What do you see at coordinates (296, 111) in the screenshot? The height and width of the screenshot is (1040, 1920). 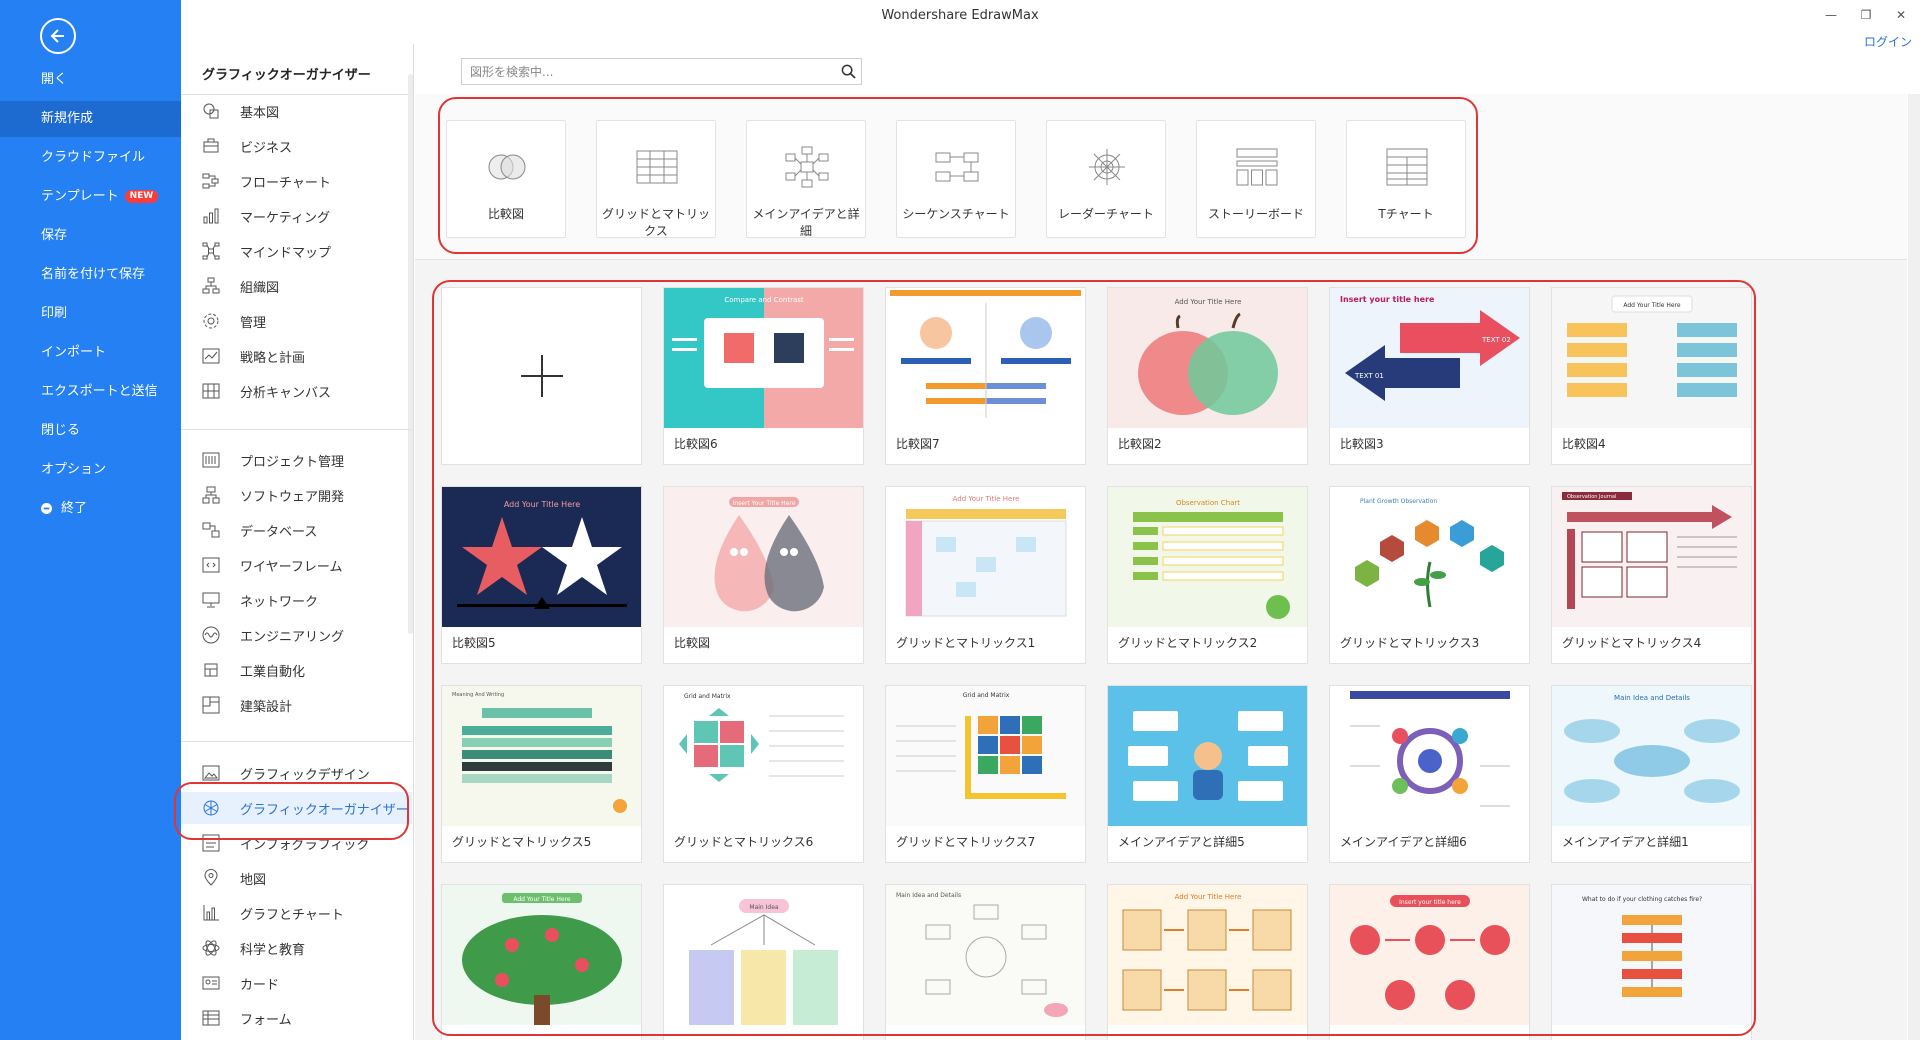 I see `cat-basic: 基本図` at bounding box center [296, 111].